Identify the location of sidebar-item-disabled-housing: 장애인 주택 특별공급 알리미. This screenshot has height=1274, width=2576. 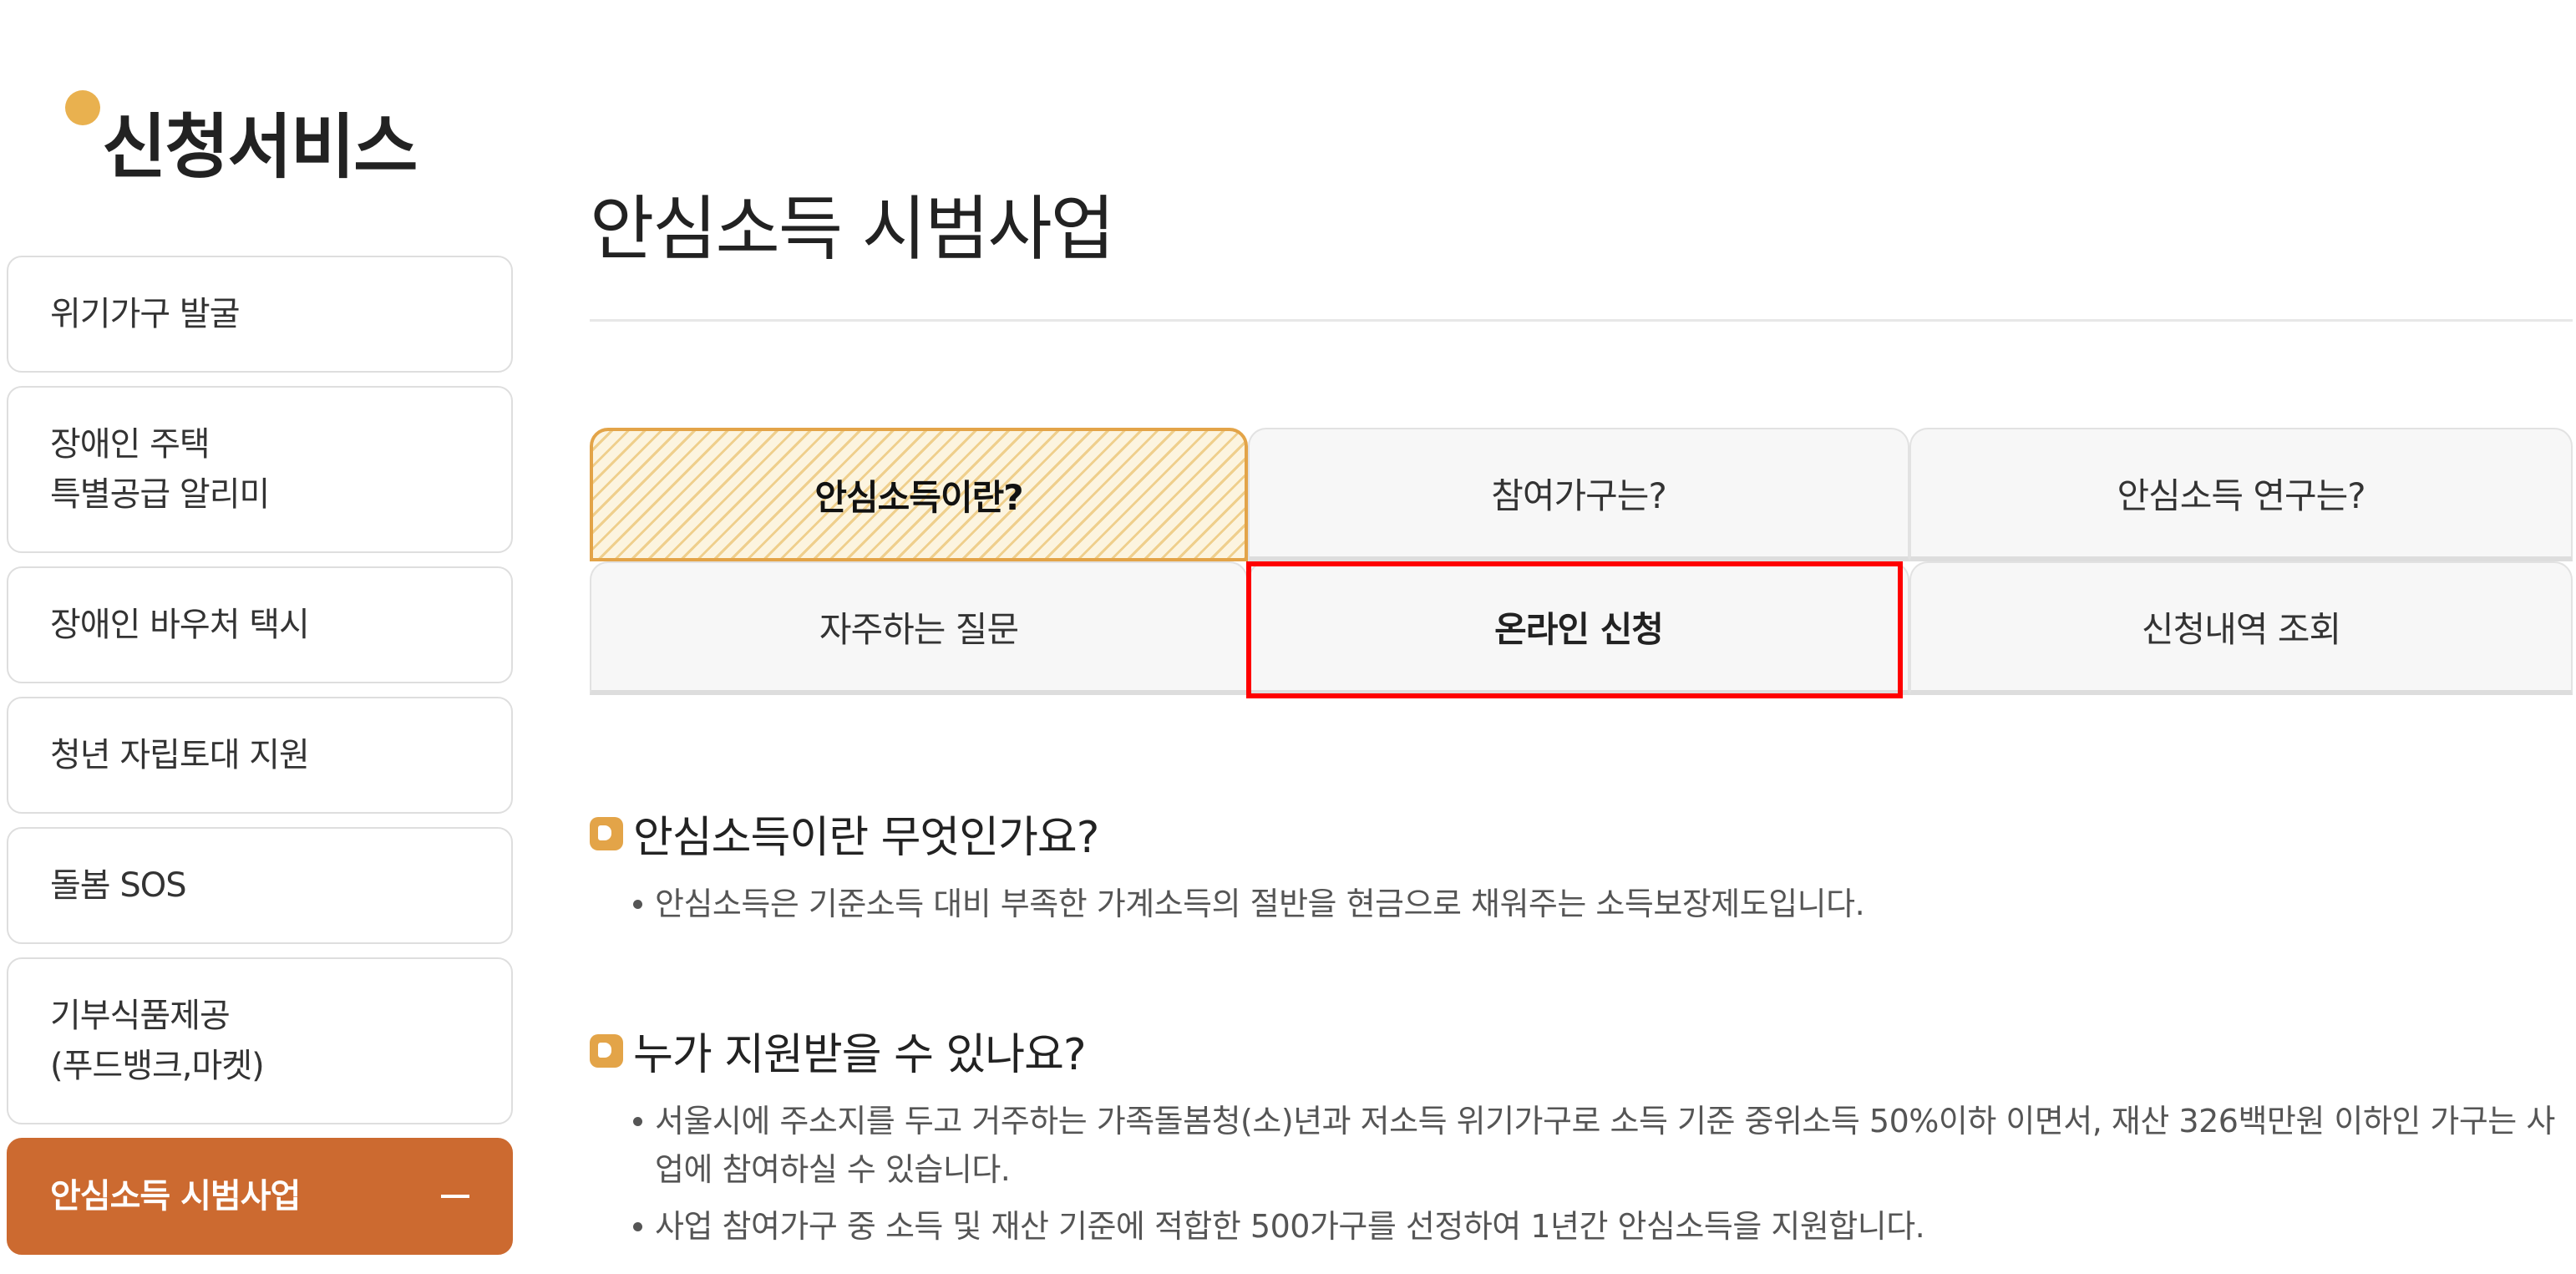
(260, 469).